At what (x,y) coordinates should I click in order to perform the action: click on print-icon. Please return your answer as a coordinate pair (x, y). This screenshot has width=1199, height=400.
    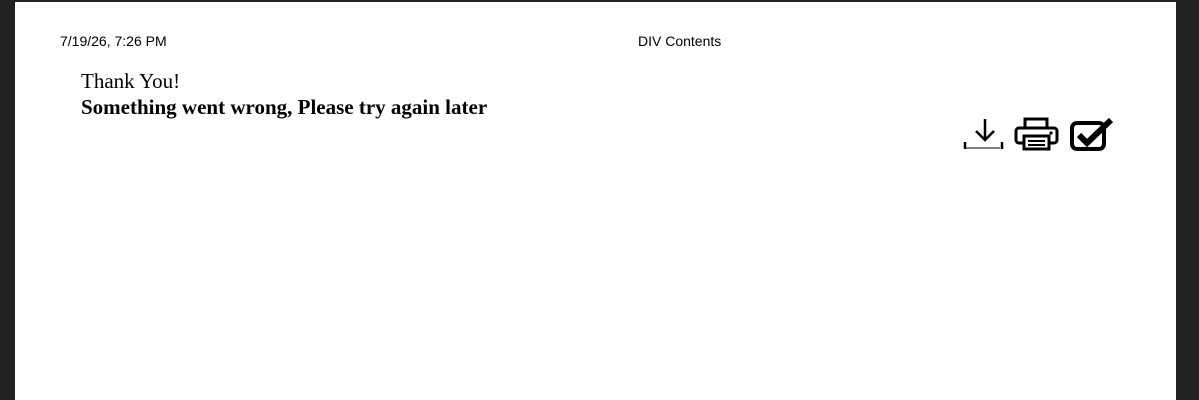
    Looking at the image, I should click on (1037, 134).